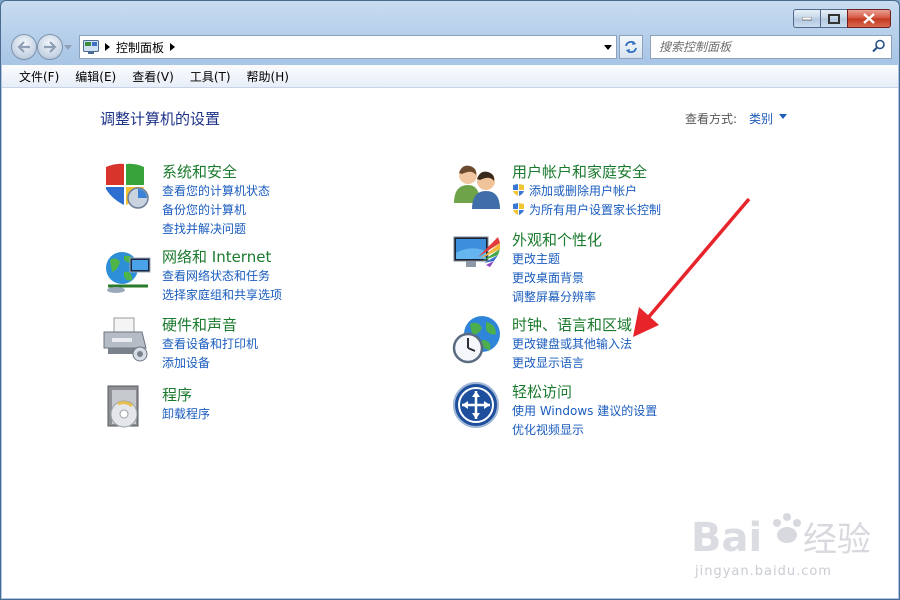 The width and height of the screenshot is (900, 600). What do you see at coordinates (595, 209) in the screenshot?
I see `link-parental-controls: 为所有用户设置家长控制` at bounding box center [595, 209].